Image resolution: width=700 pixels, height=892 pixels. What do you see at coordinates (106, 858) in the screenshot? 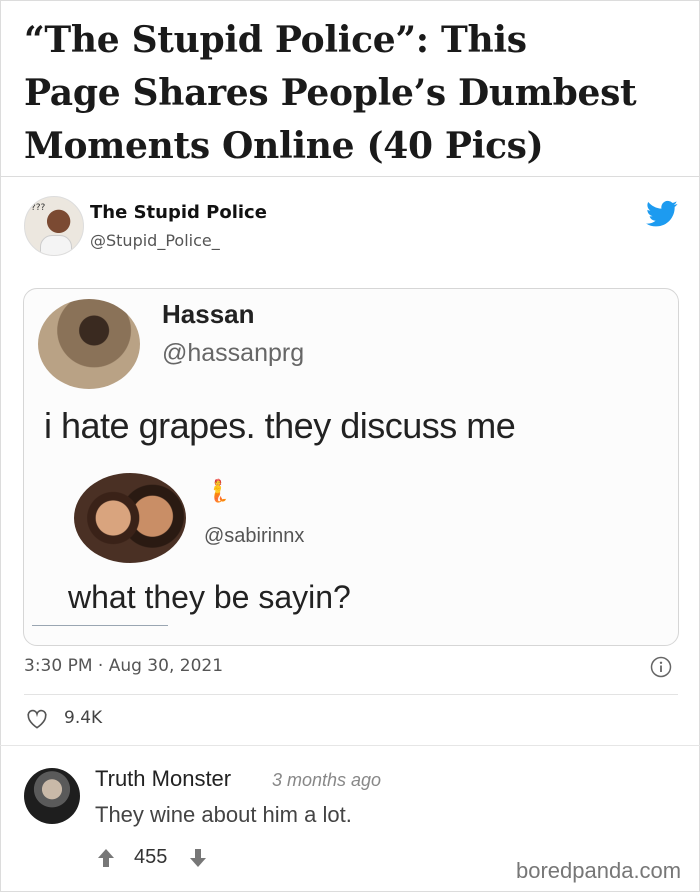
I see `upvote-arrow-icon` at bounding box center [106, 858].